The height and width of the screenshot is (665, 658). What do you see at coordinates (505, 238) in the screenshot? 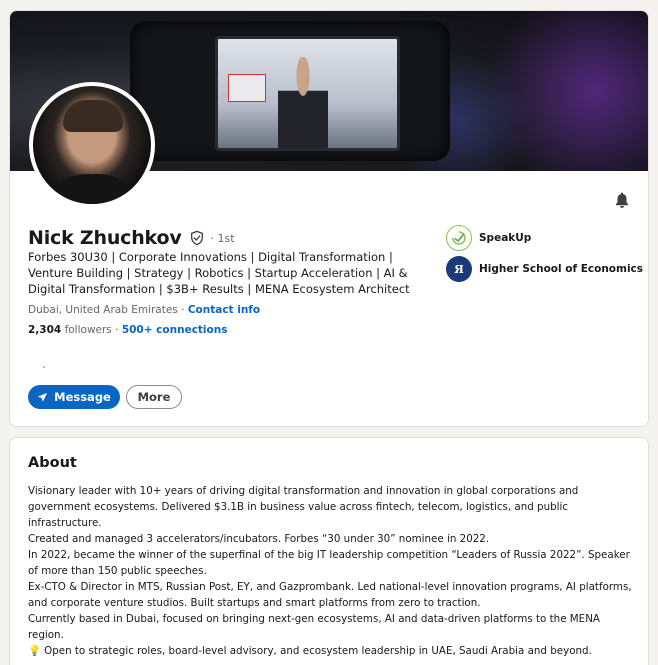
I see `org-speakup-name: SpeakUp` at bounding box center [505, 238].